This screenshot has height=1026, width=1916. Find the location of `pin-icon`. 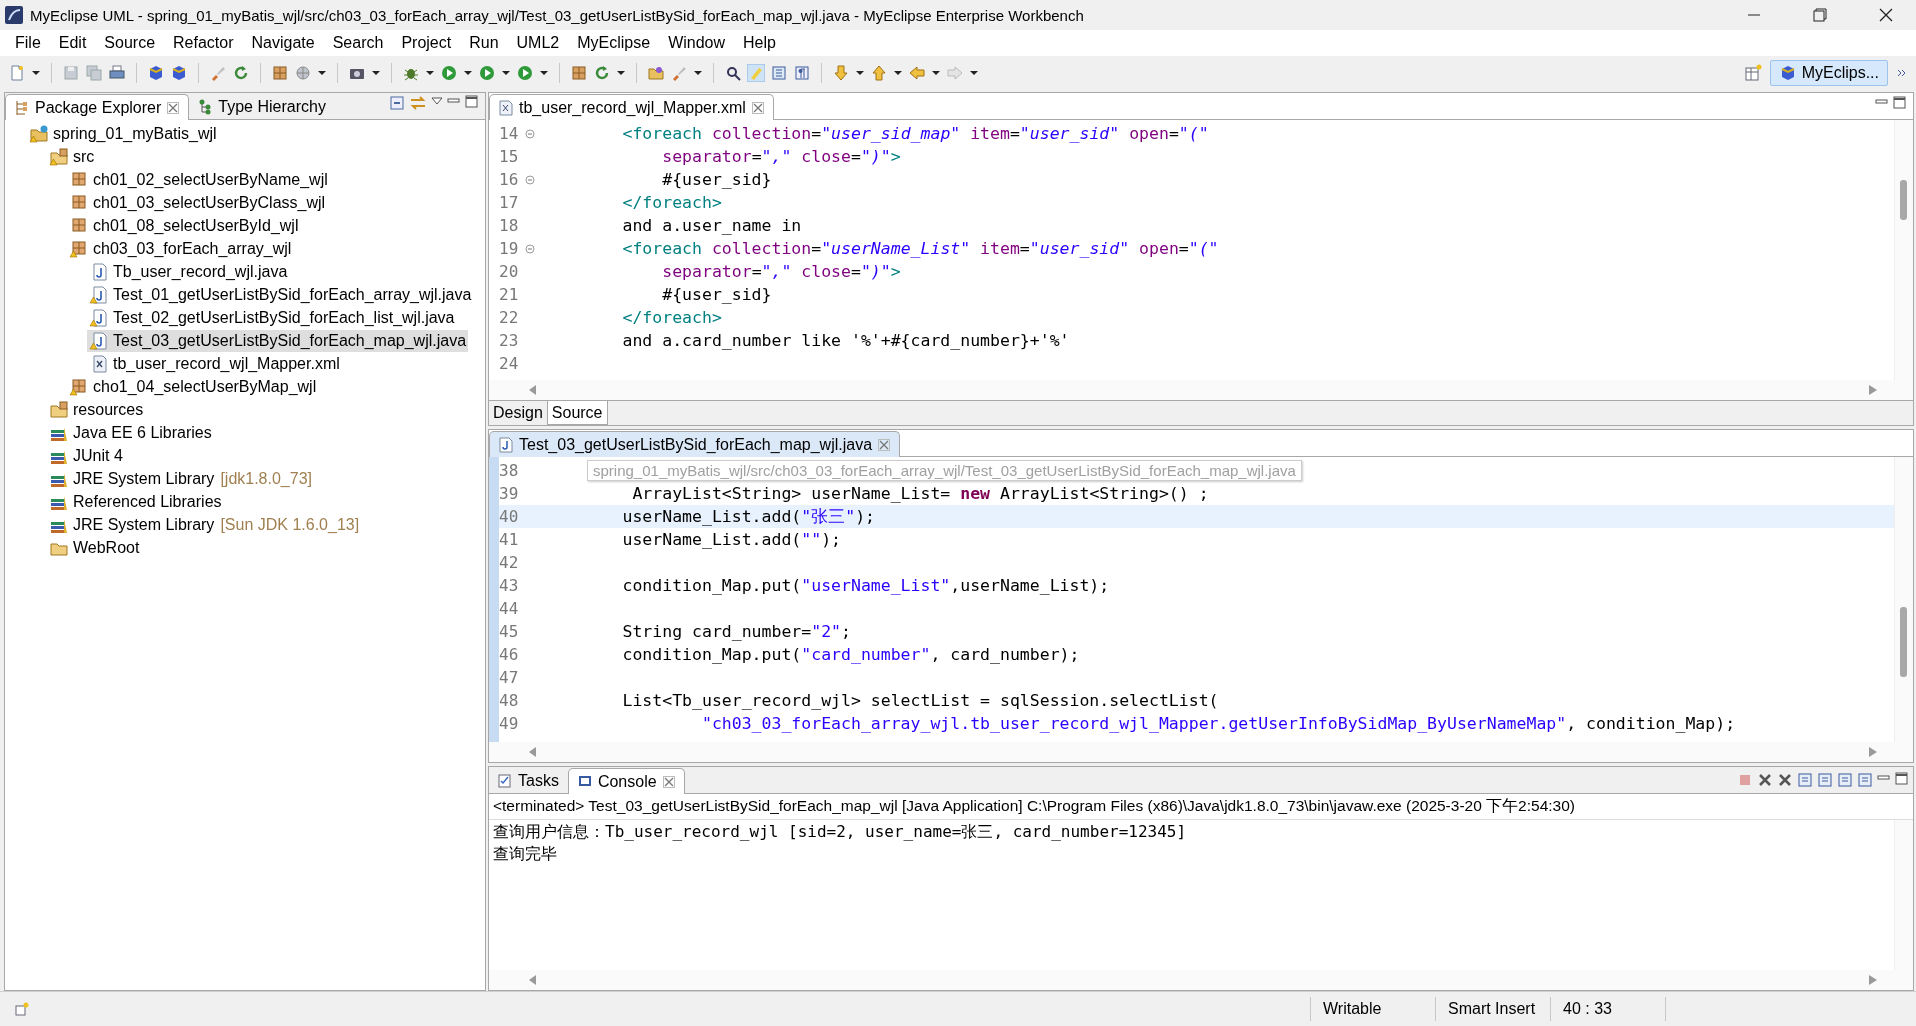

pin-icon is located at coordinates (1825, 780).